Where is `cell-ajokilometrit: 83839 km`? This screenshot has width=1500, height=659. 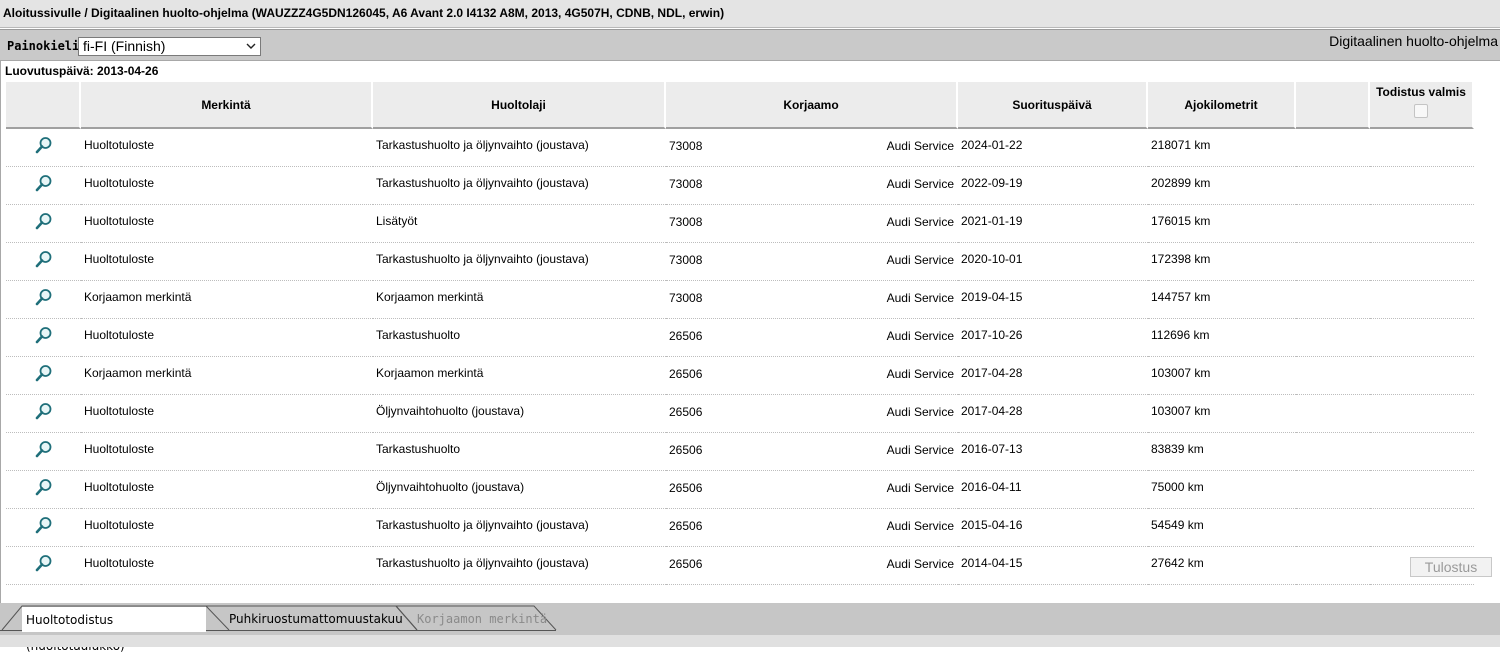
cell-ajokilometrit: 83839 km is located at coordinates (1222, 452).